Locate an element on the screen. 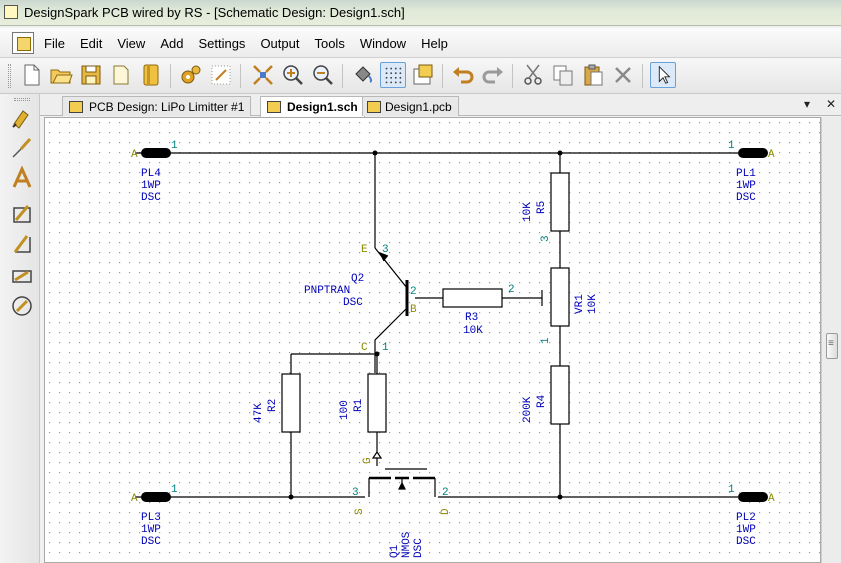  resistor-r1 is located at coordinates (377, 403).